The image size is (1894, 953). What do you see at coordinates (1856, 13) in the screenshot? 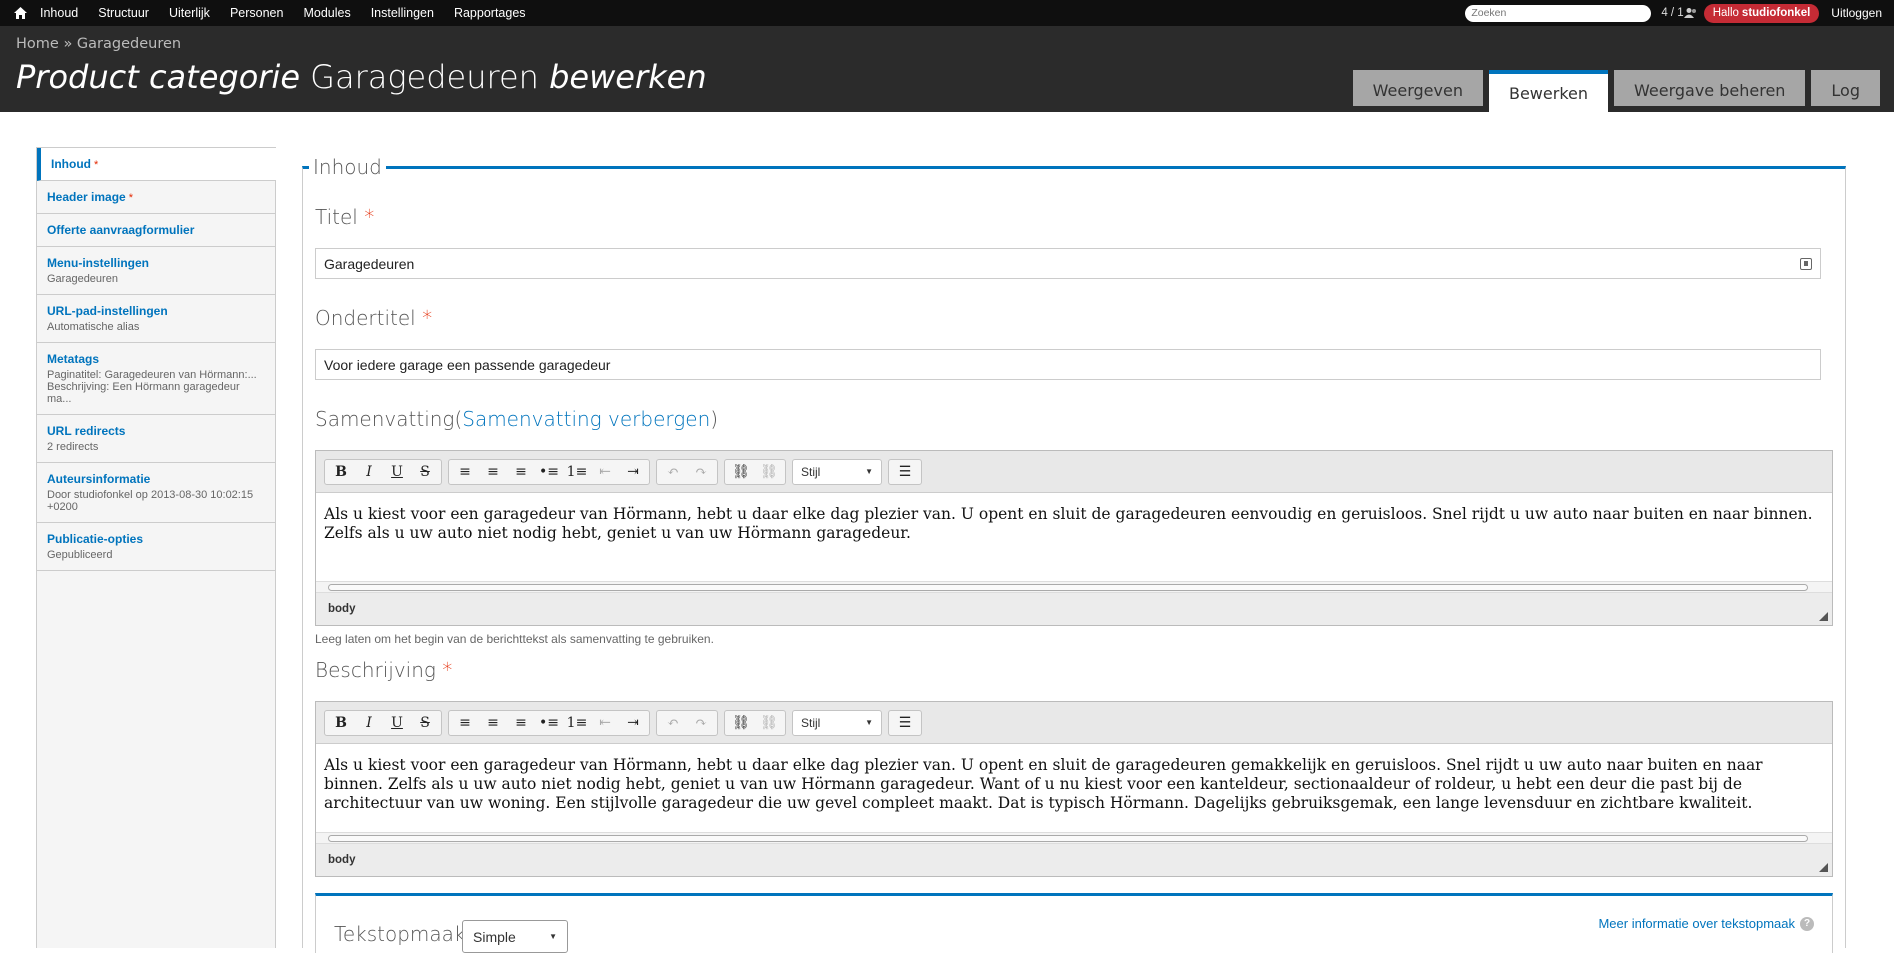
I see `logout-link: Uitloggen` at bounding box center [1856, 13].